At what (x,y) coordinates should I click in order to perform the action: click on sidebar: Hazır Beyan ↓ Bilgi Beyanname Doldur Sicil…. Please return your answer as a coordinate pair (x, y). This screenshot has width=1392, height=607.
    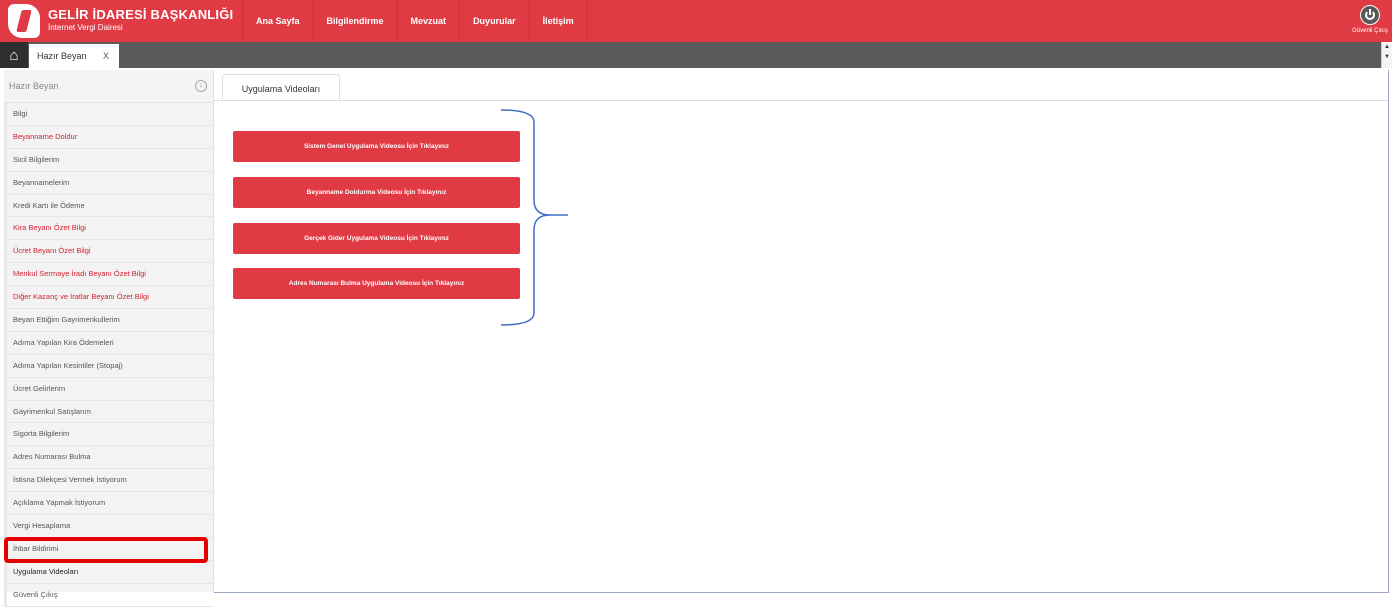
    Looking at the image, I should click on (109, 338).